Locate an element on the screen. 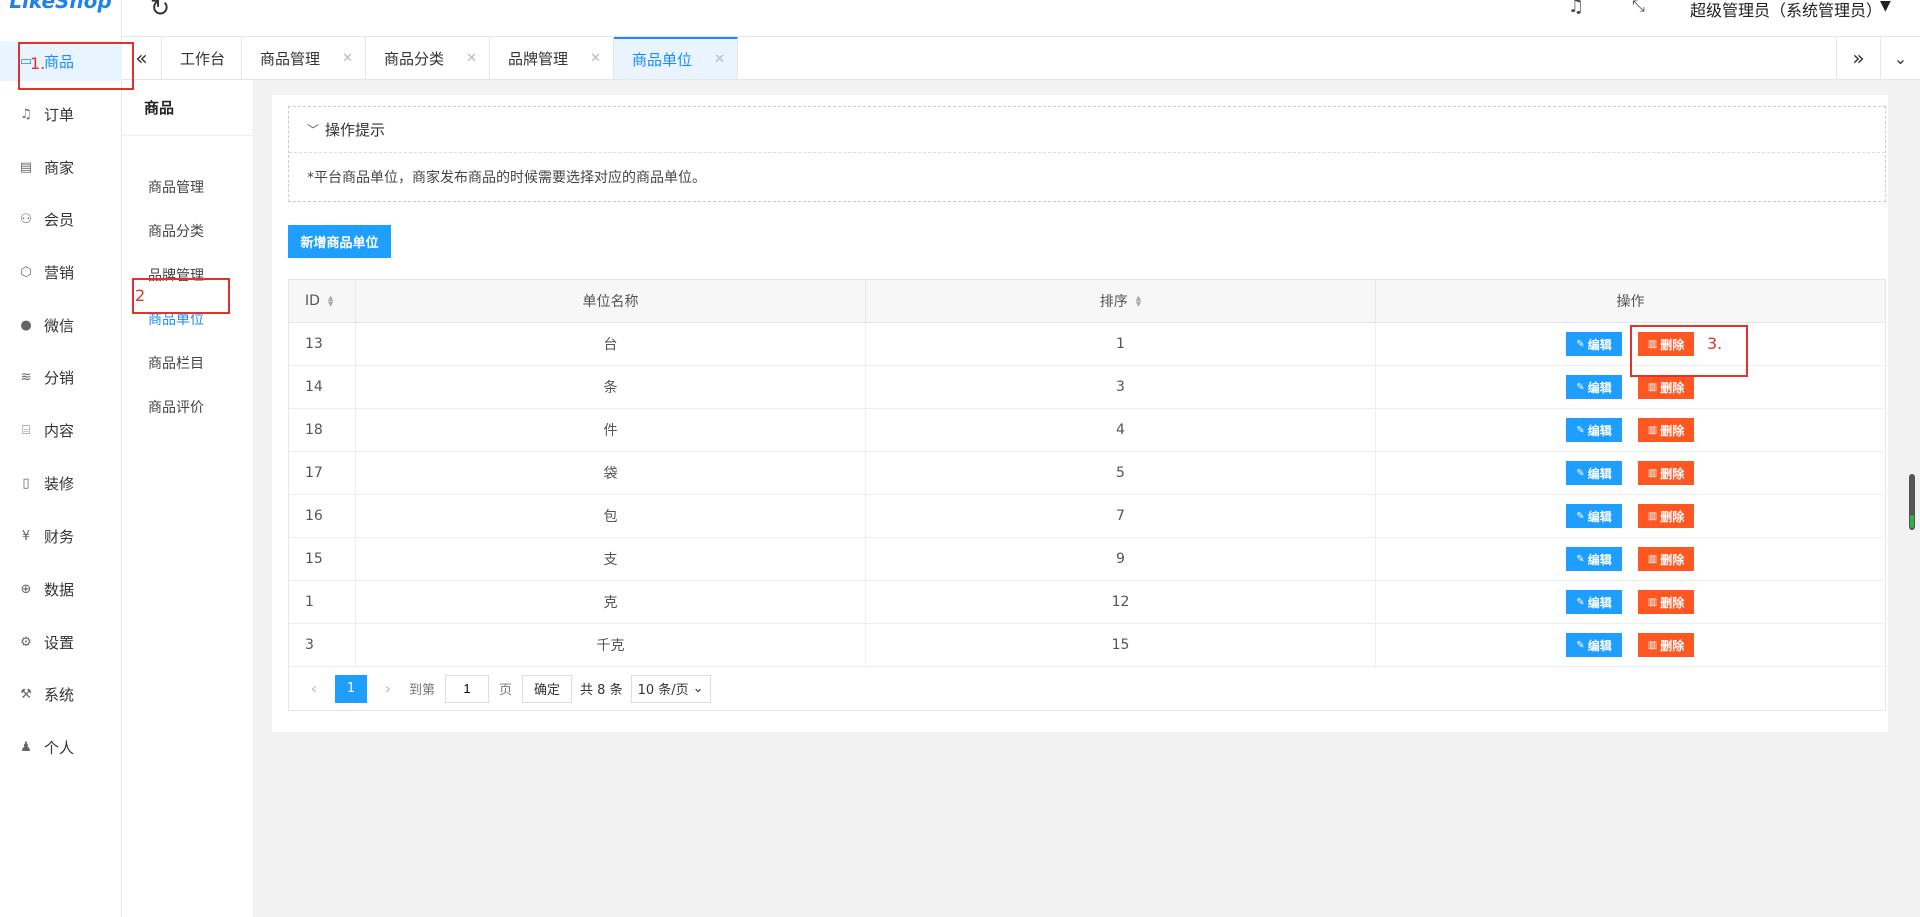  sidebar-item-system: ⚒ 系统 is located at coordinates (61, 694).